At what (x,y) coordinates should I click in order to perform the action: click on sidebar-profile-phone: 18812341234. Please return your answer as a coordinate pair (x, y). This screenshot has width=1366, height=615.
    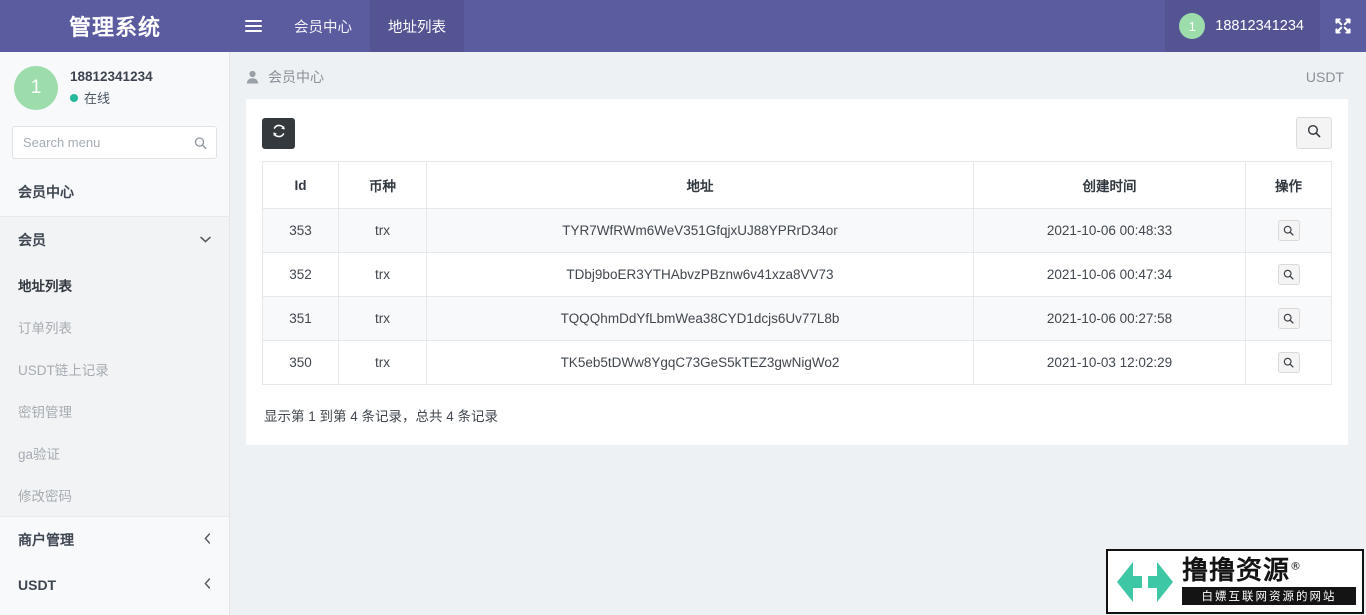
    Looking at the image, I should click on (111, 76).